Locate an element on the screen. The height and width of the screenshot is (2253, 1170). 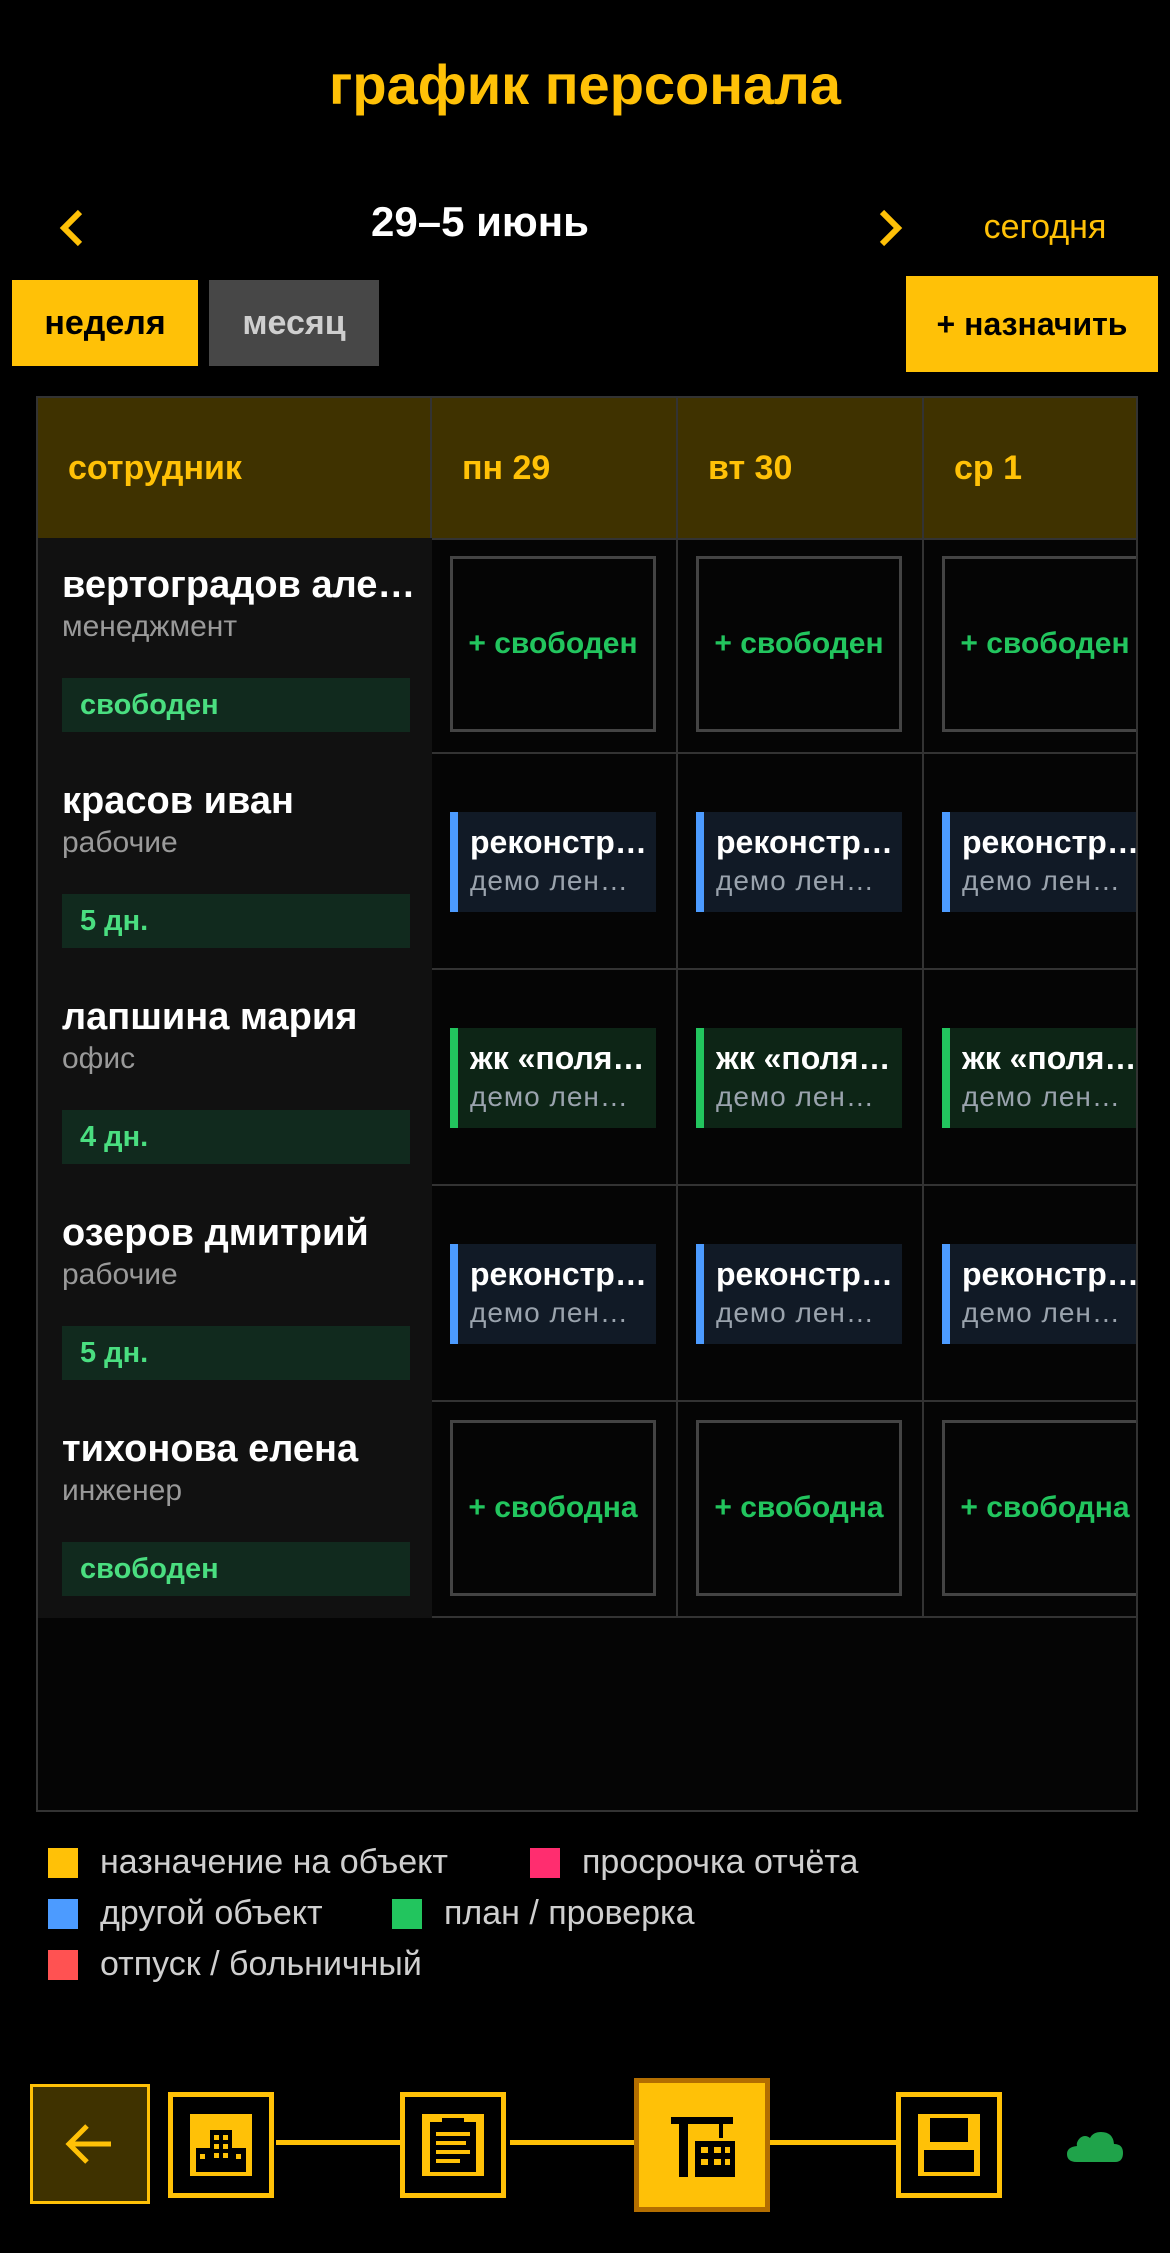
status-badge: 4 дн. is located at coordinates (236, 1137).